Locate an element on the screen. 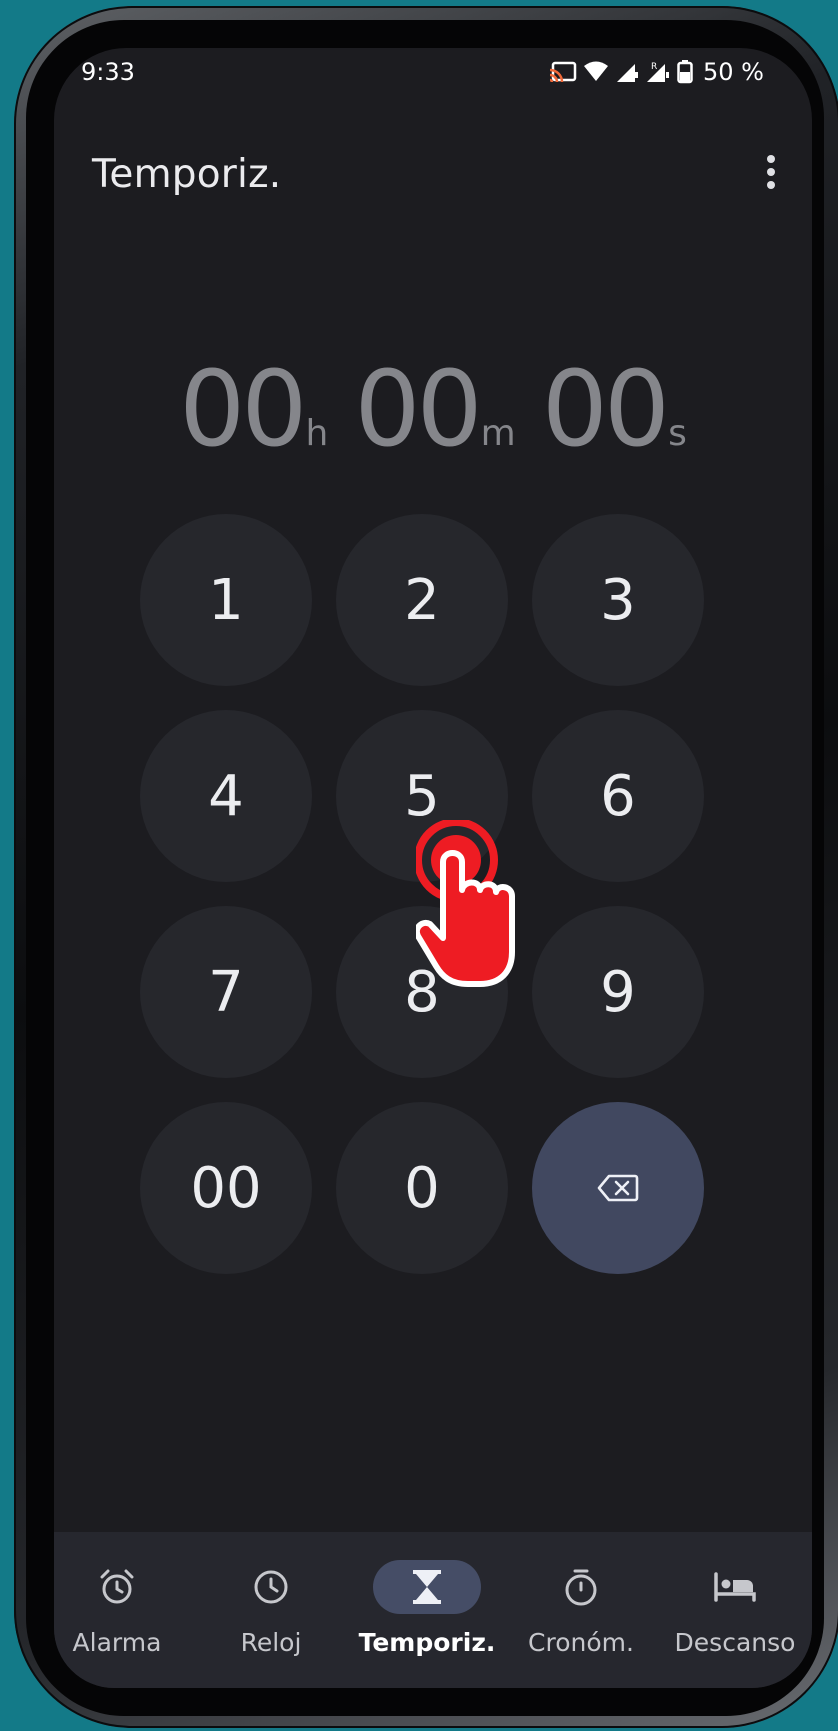 The width and height of the screenshot is (838, 1731). backspace-button is located at coordinates (618, 1188).